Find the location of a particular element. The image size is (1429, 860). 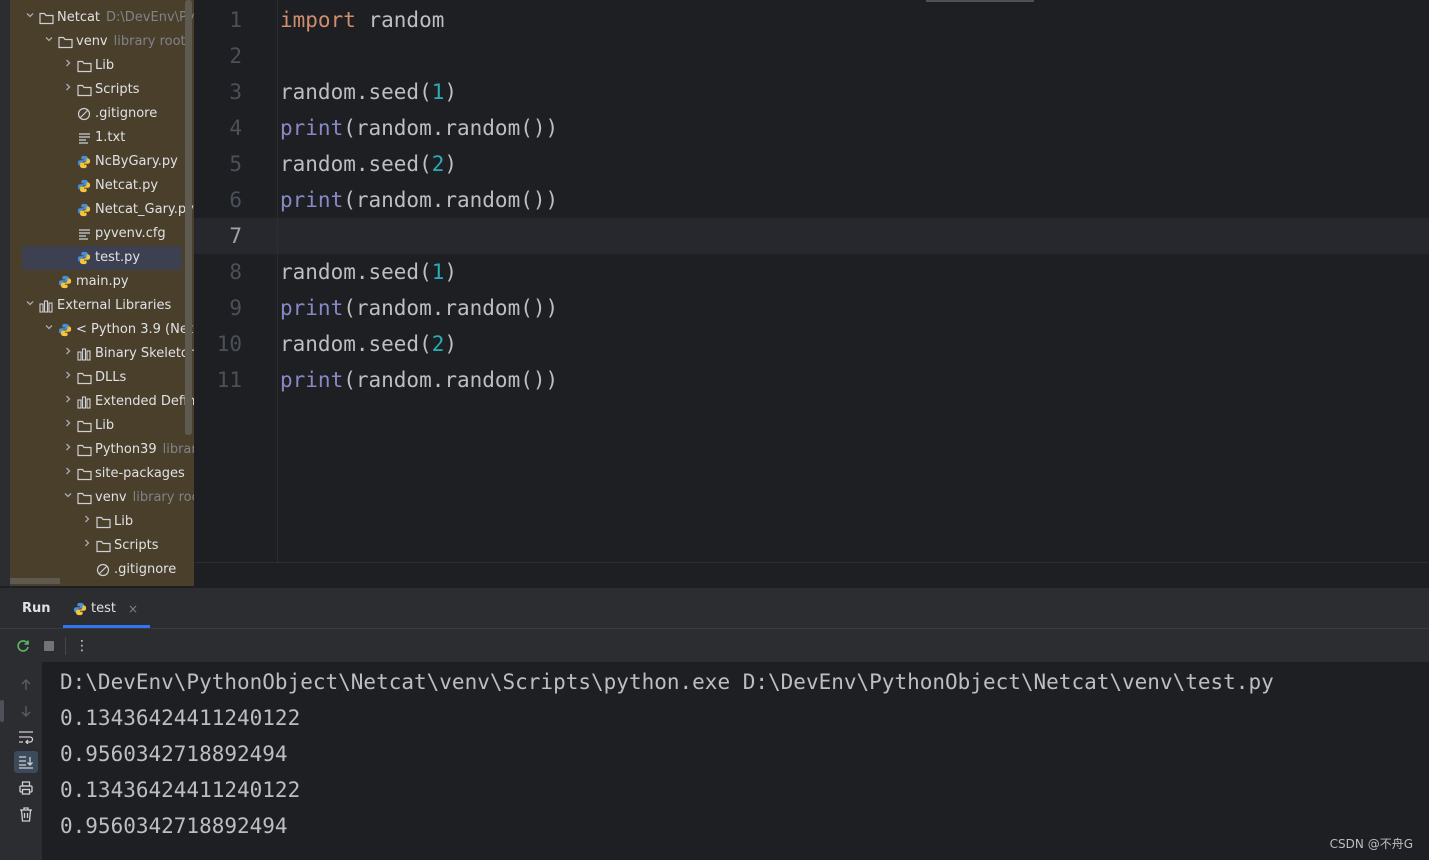

tree-item: Binary Skeletons is located at coordinates (102, 354).